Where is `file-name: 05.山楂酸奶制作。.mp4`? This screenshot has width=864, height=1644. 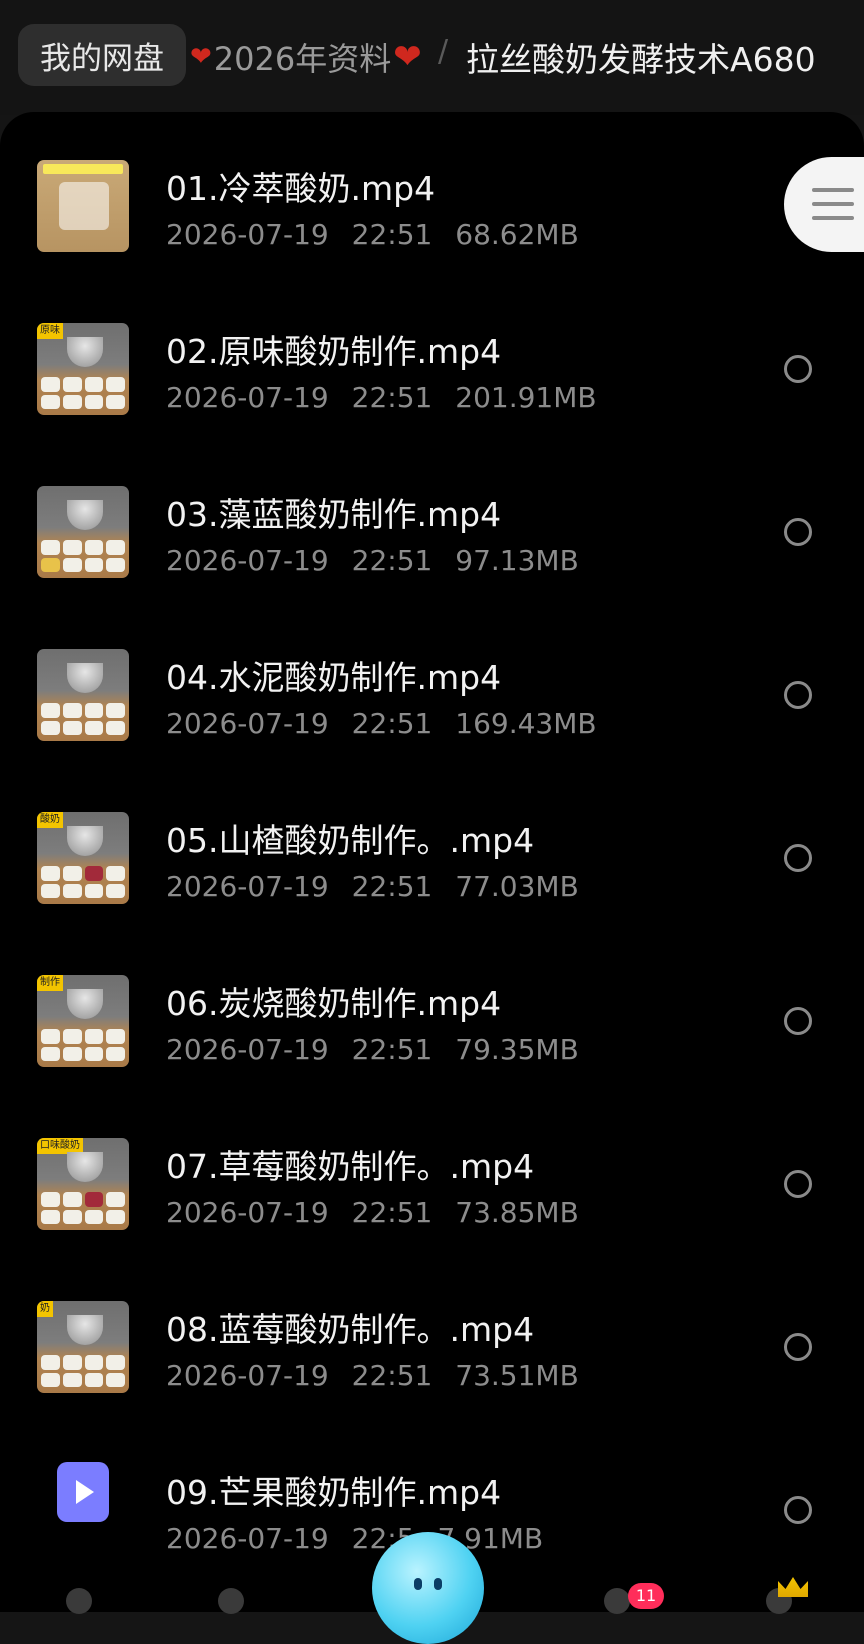 file-name: 05.山楂酸奶制作。.mp4 is located at coordinates (350, 840).